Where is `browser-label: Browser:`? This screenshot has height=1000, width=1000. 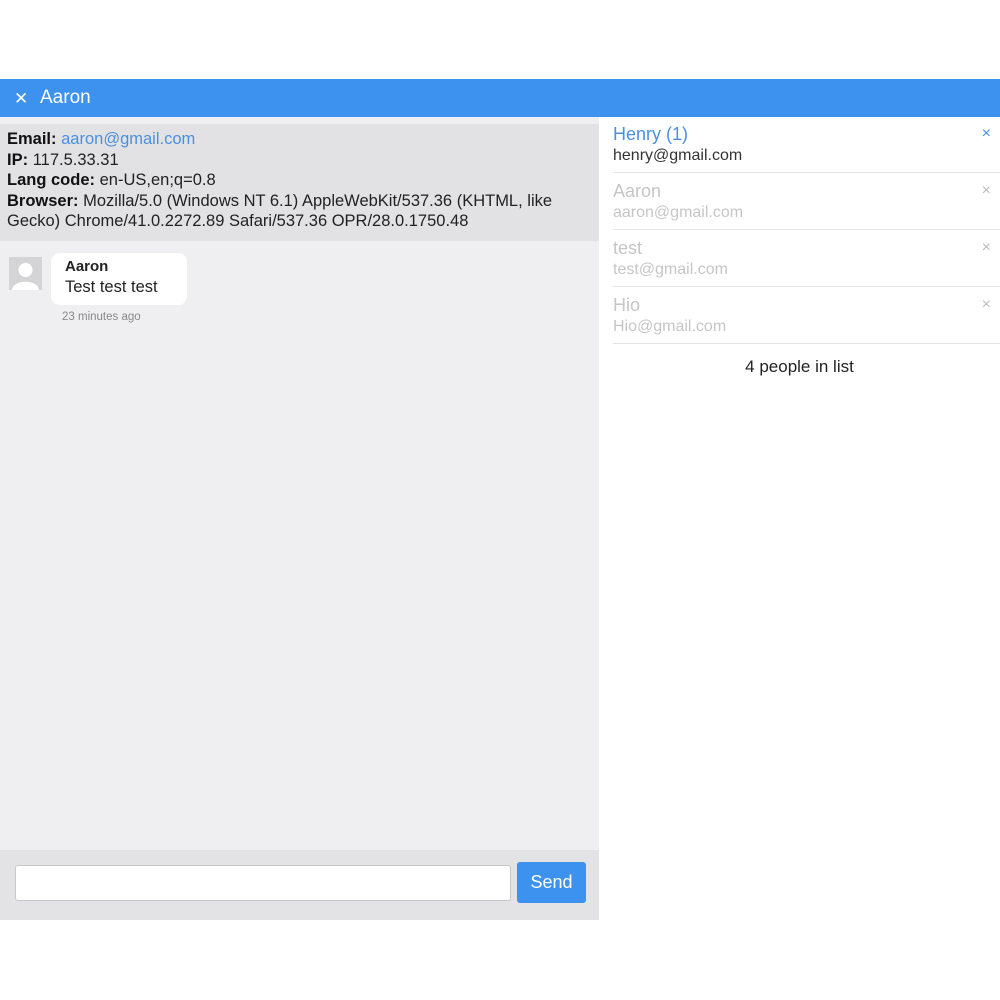 browser-label: Browser: is located at coordinates (43, 200).